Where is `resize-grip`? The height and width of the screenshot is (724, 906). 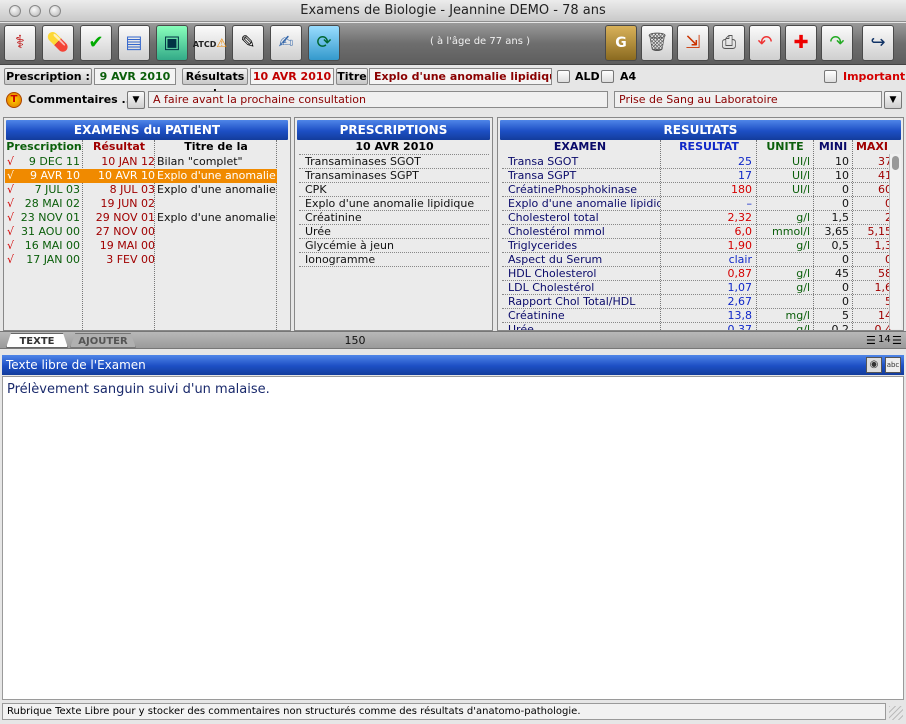
resize-grip is located at coordinates (896, 713).